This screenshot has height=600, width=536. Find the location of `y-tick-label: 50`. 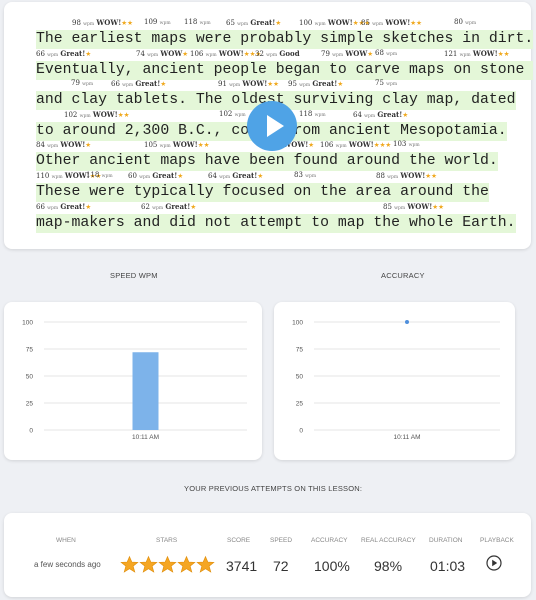

y-tick-label: 50 is located at coordinates (30, 377).